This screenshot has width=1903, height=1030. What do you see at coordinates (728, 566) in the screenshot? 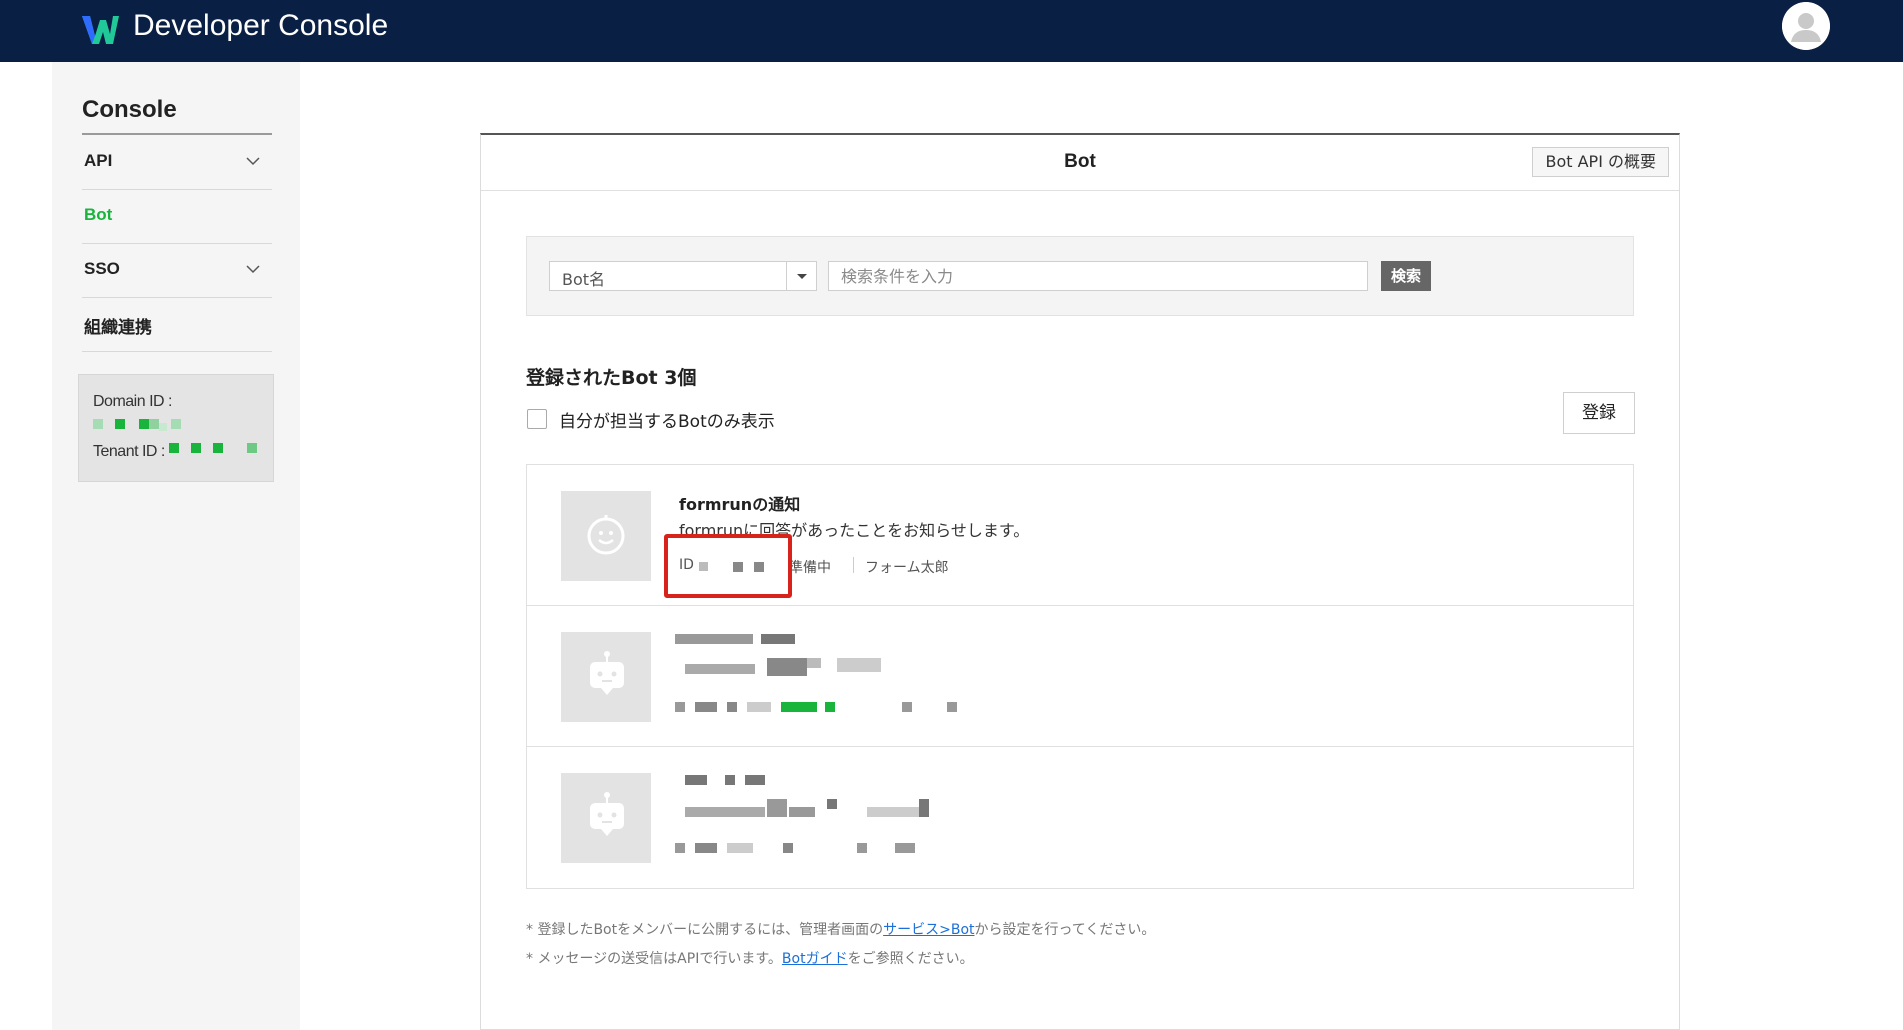
I see `highlight-annotation` at bounding box center [728, 566].